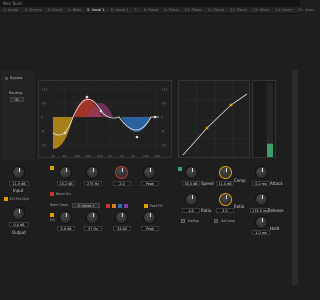 The height and width of the screenshot is (300, 320). Describe the element at coordinates (96, 10) in the screenshot. I see `tab-4: 5: Vocal 1` at that location.